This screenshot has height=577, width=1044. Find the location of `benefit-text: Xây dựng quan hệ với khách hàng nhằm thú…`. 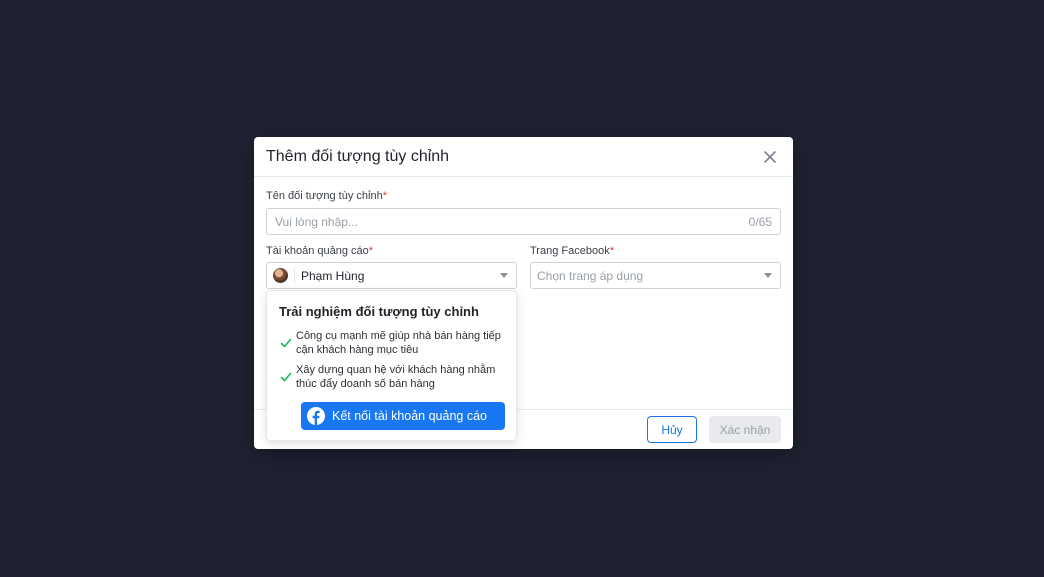

benefit-text: Xây dựng quan hệ với khách hàng nhằm thú… is located at coordinates (396, 377).